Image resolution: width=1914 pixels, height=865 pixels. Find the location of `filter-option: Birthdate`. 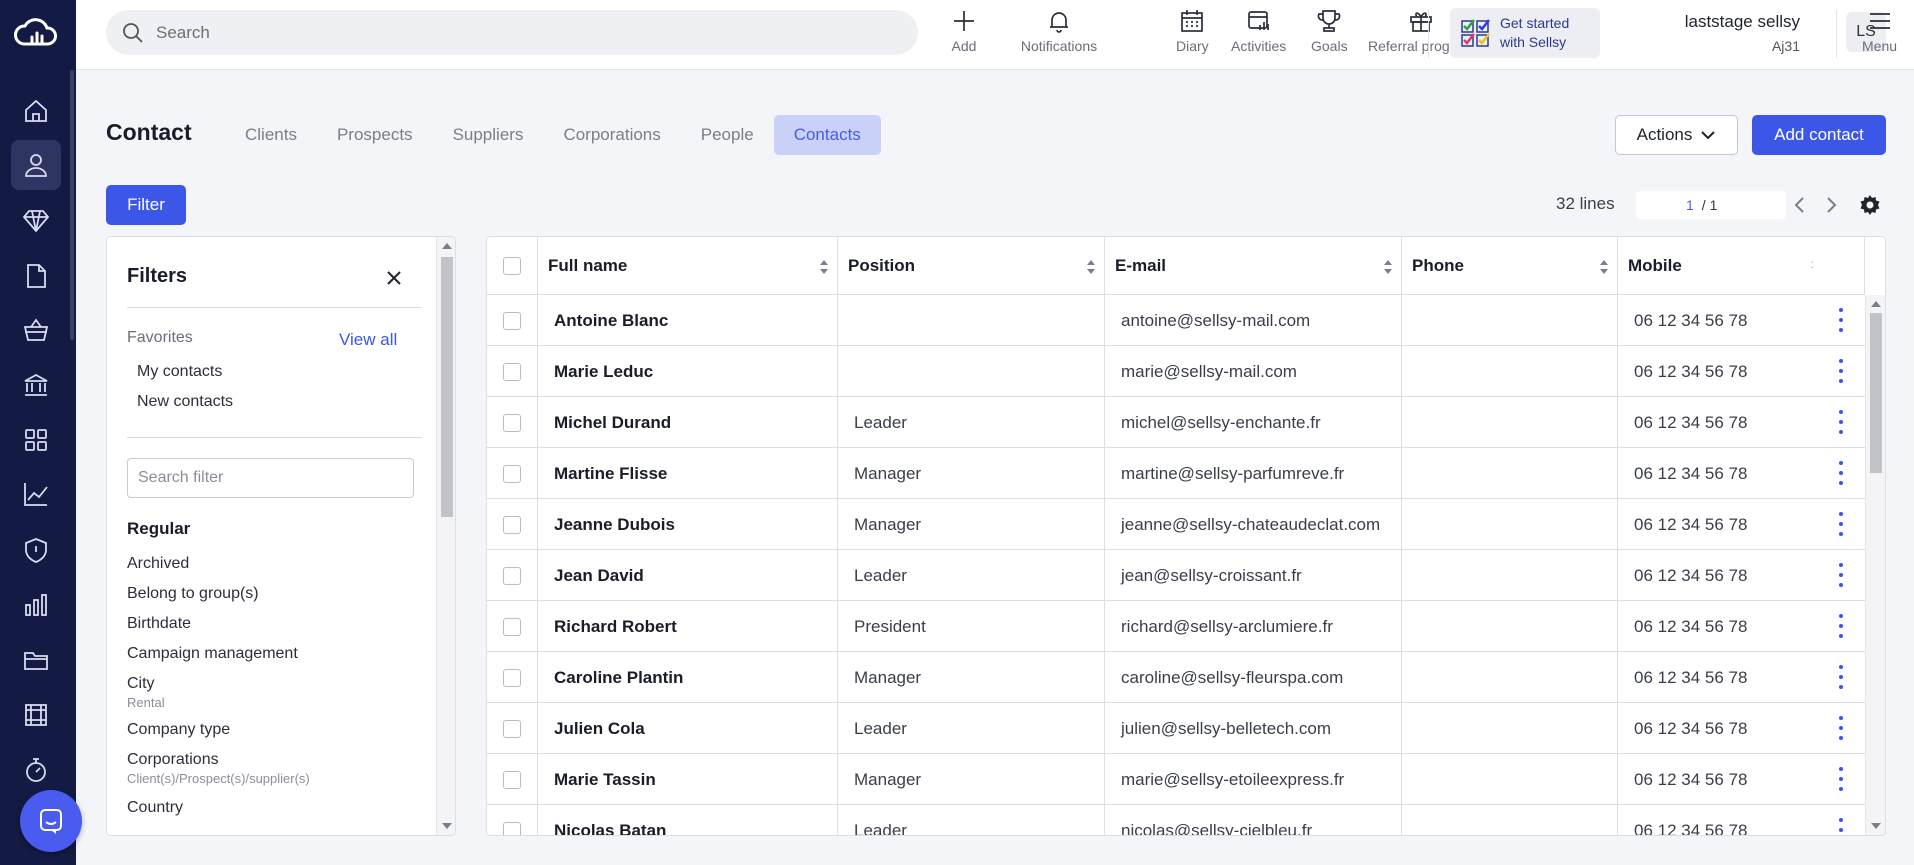

filter-option: Birthdate is located at coordinates (159, 624).